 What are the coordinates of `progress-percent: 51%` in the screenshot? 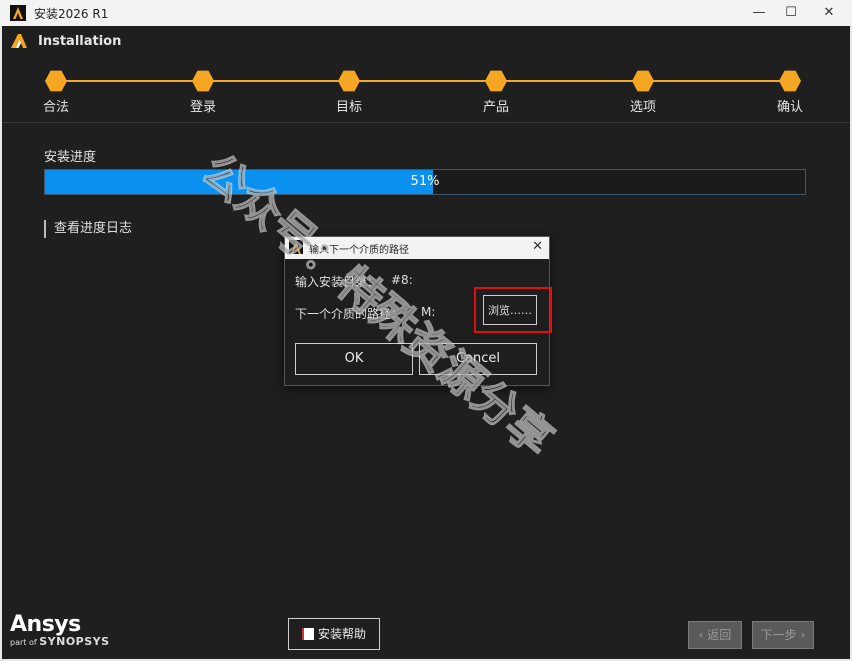 It's located at (425, 181).